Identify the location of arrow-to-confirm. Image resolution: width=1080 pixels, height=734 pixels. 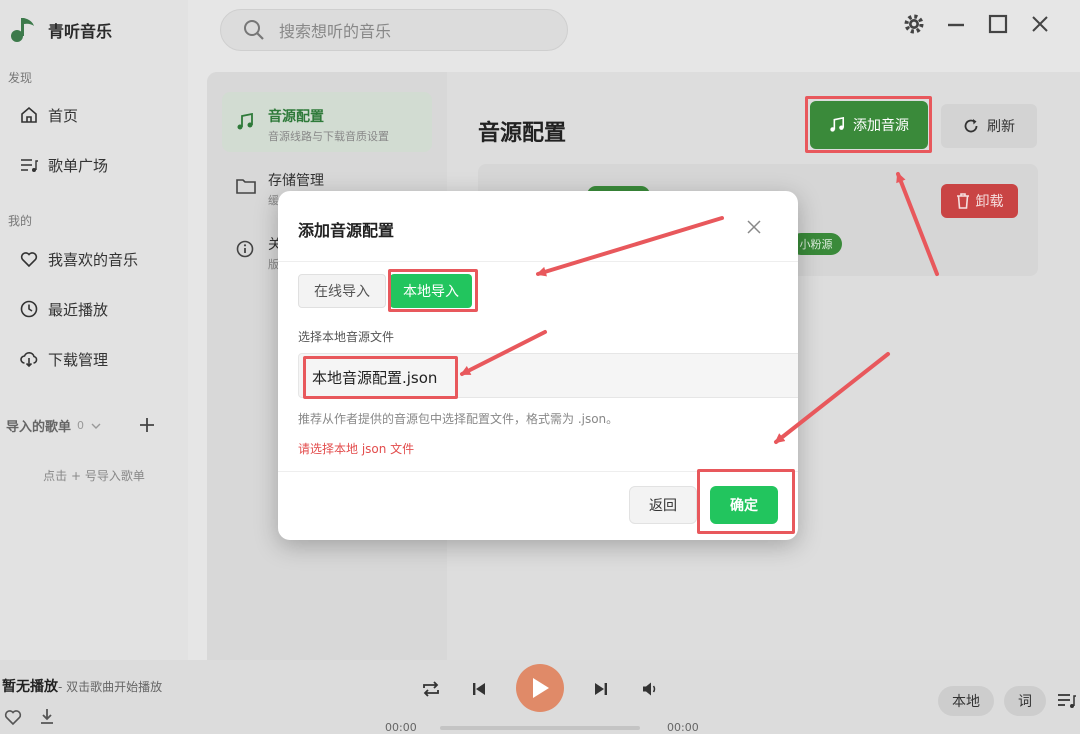
(832, 398).